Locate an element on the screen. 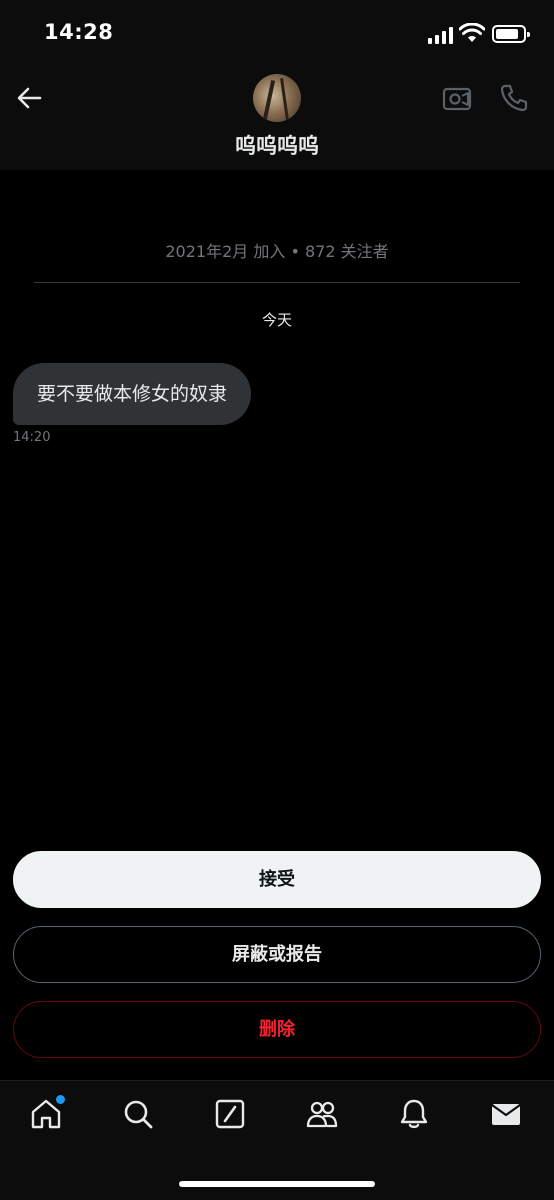 The image size is (554, 1200). contact-name: 呜呜呜呜 is located at coordinates (277, 145).